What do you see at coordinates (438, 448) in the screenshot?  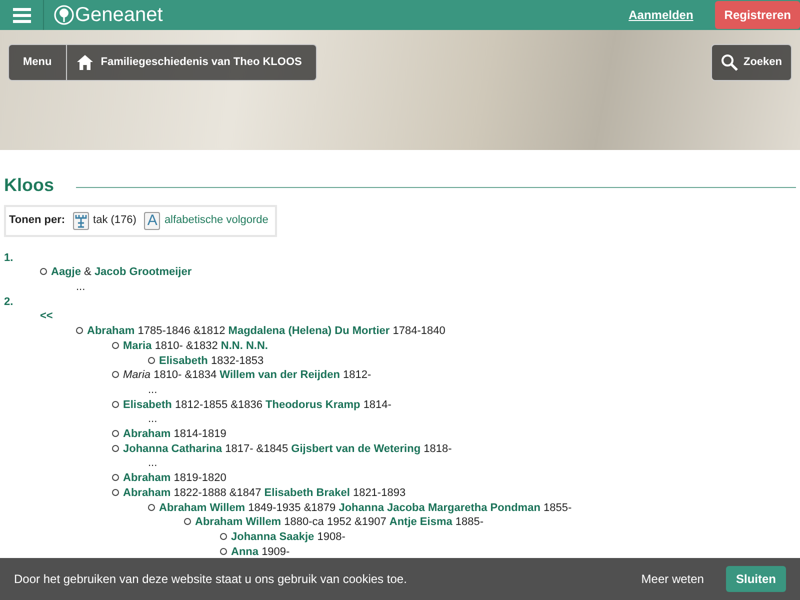 I see `spouse-dates: 1818-` at bounding box center [438, 448].